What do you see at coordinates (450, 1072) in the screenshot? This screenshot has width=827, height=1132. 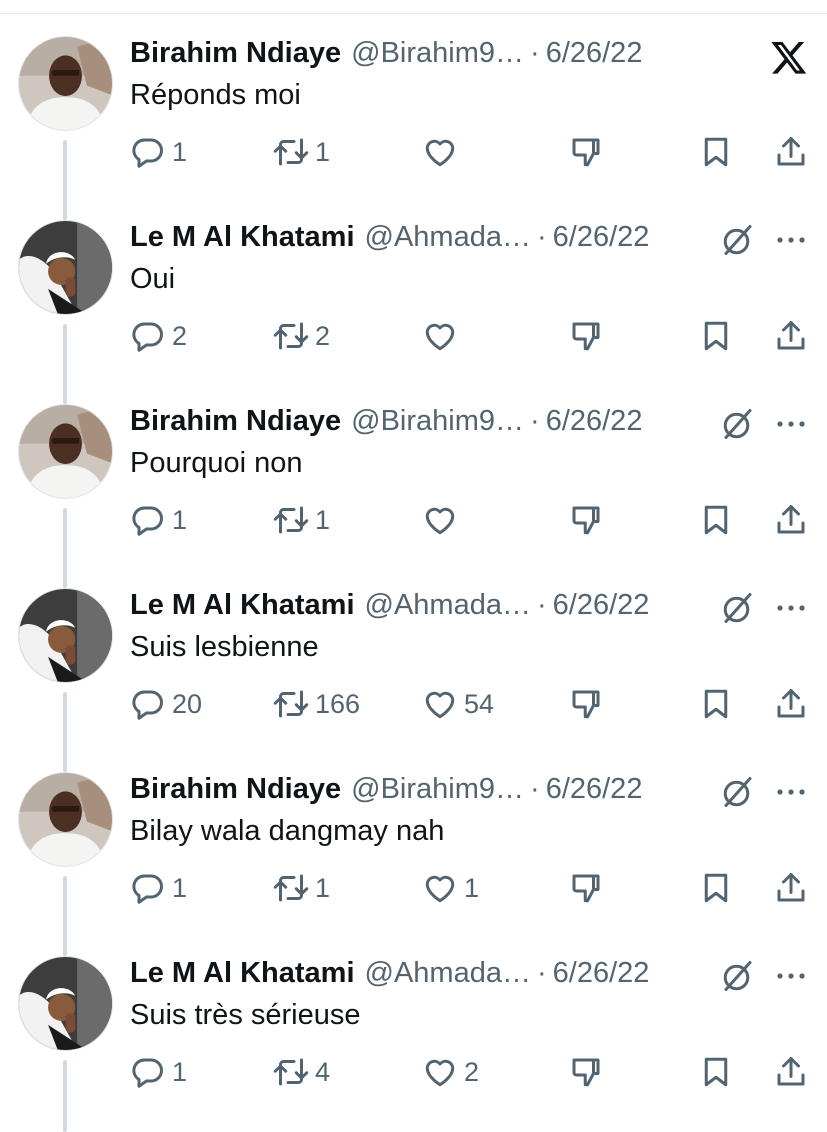 I see `like-button: 2` at bounding box center [450, 1072].